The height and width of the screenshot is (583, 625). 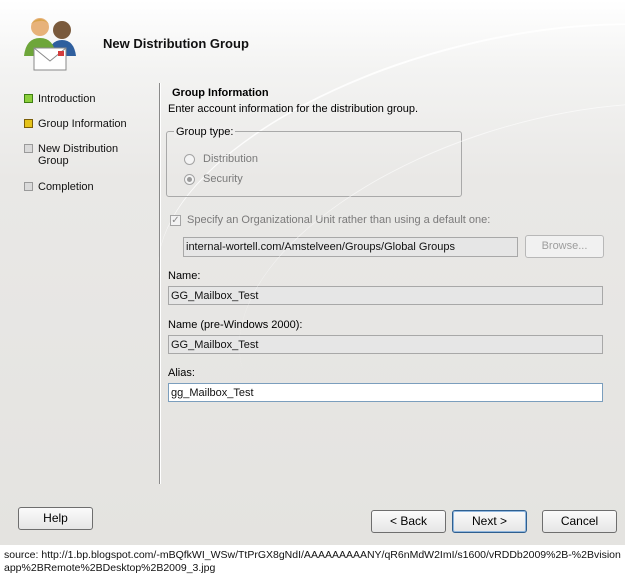 I want to click on alias-field: gg_Mailbox_Test, so click(x=385, y=392).